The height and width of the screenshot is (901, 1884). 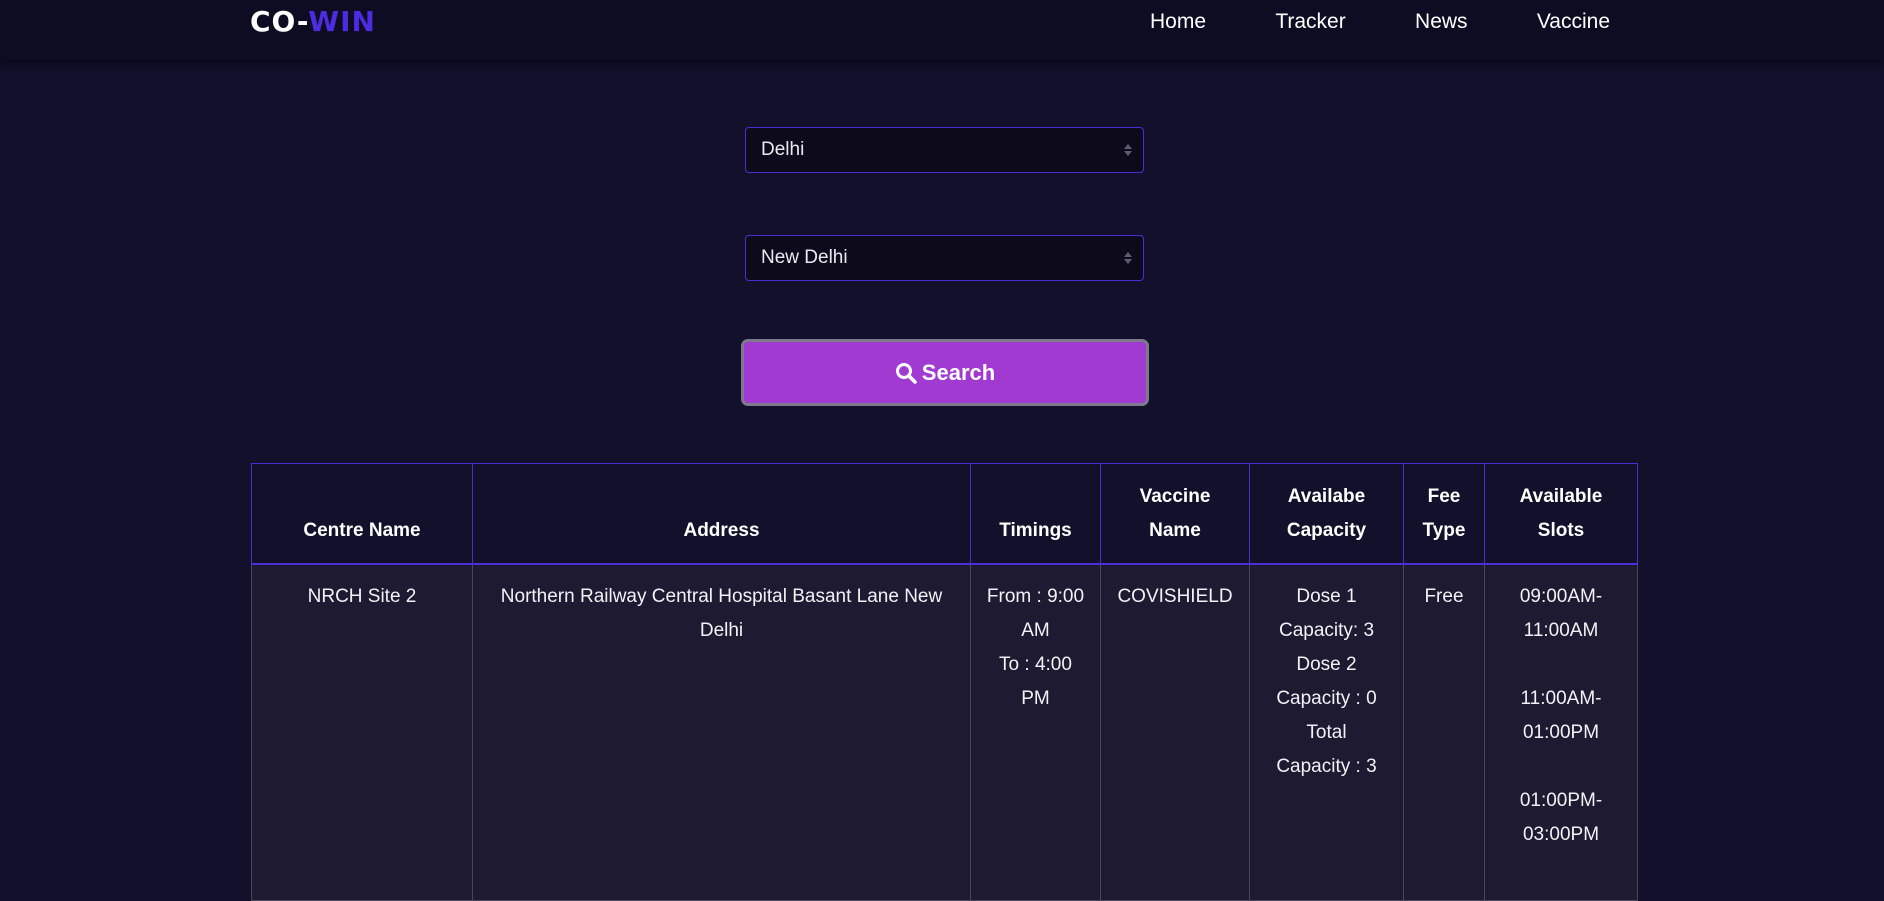 What do you see at coordinates (1444, 732) in the screenshot?
I see `cell-fee-type: Free` at bounding box center [1444, 732].